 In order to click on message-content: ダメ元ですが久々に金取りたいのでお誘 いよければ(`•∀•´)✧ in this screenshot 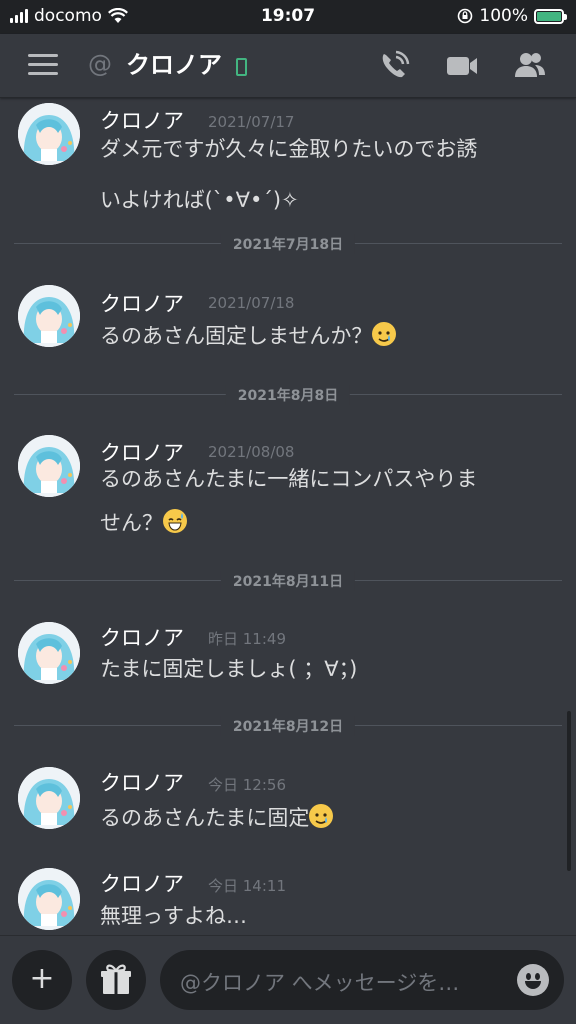, I will do `click(325, 175)`.